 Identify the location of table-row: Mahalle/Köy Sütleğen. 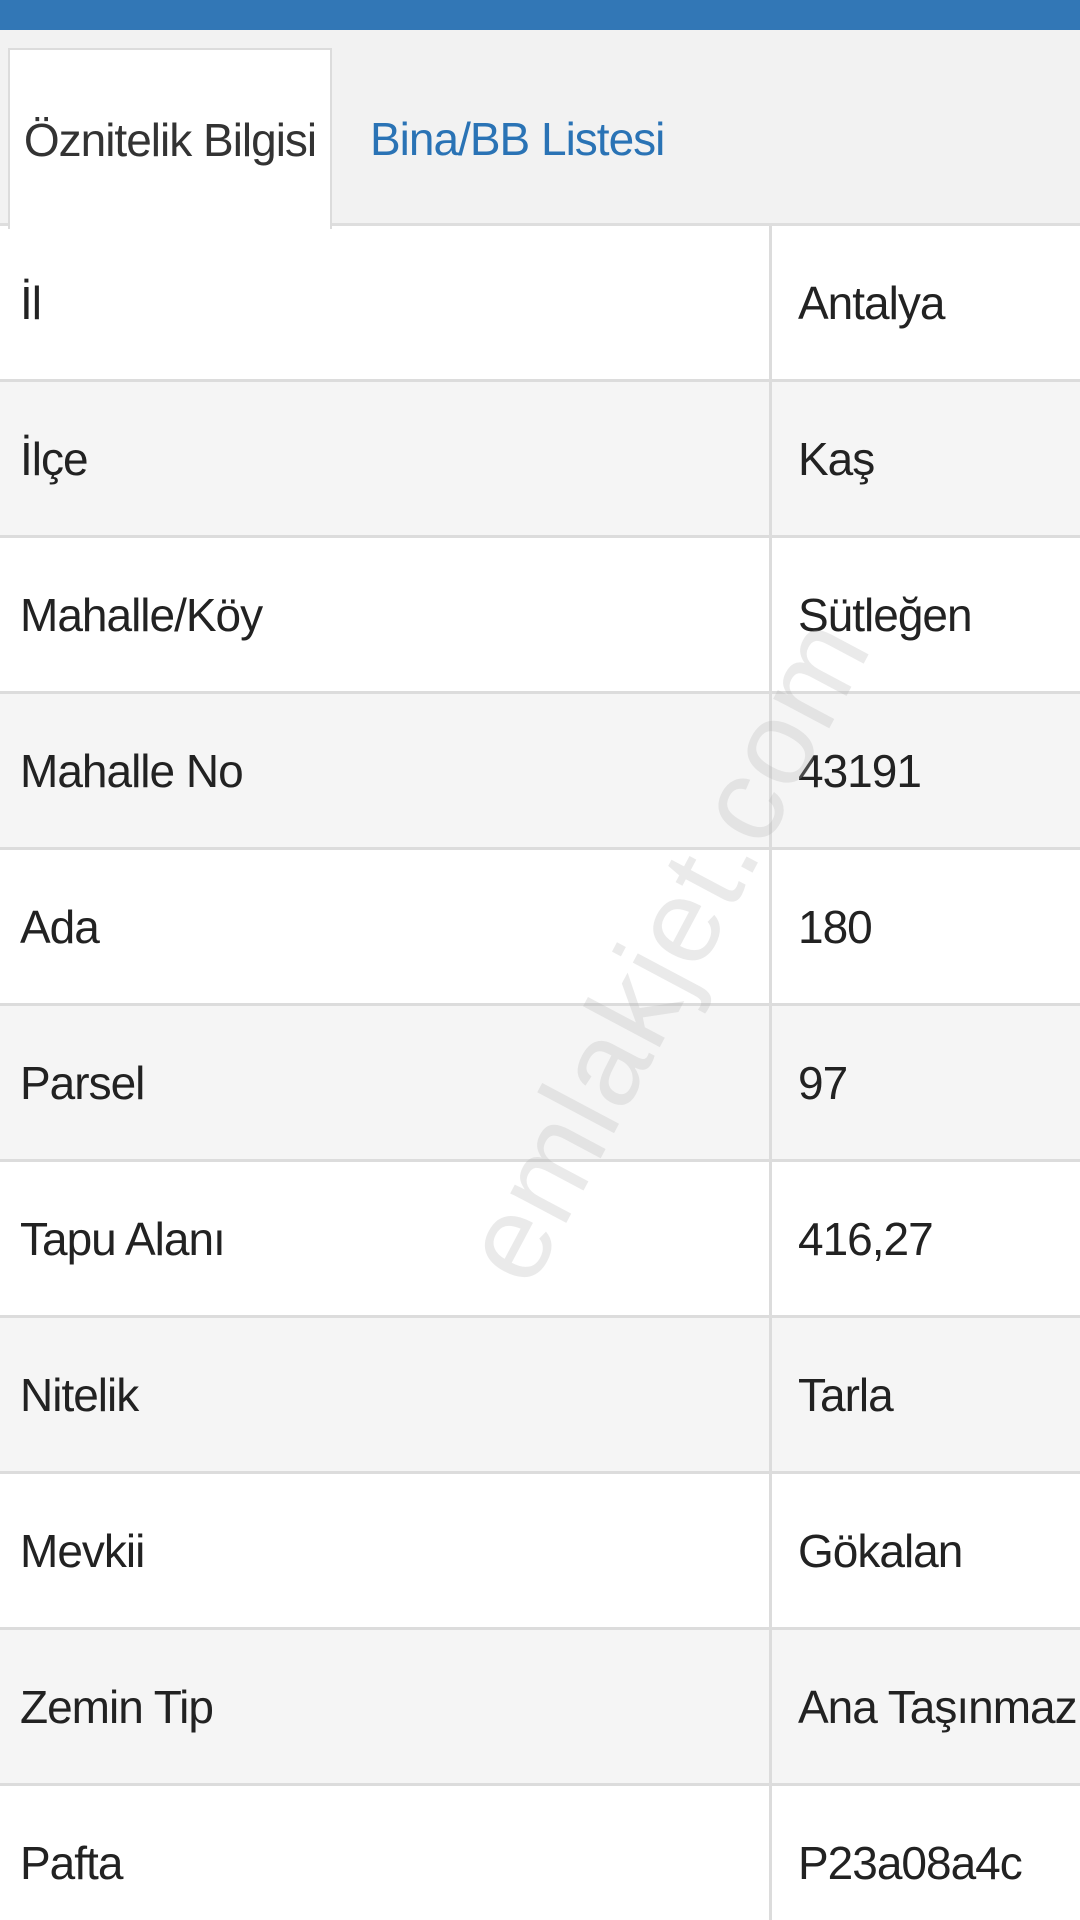
(540, 616).